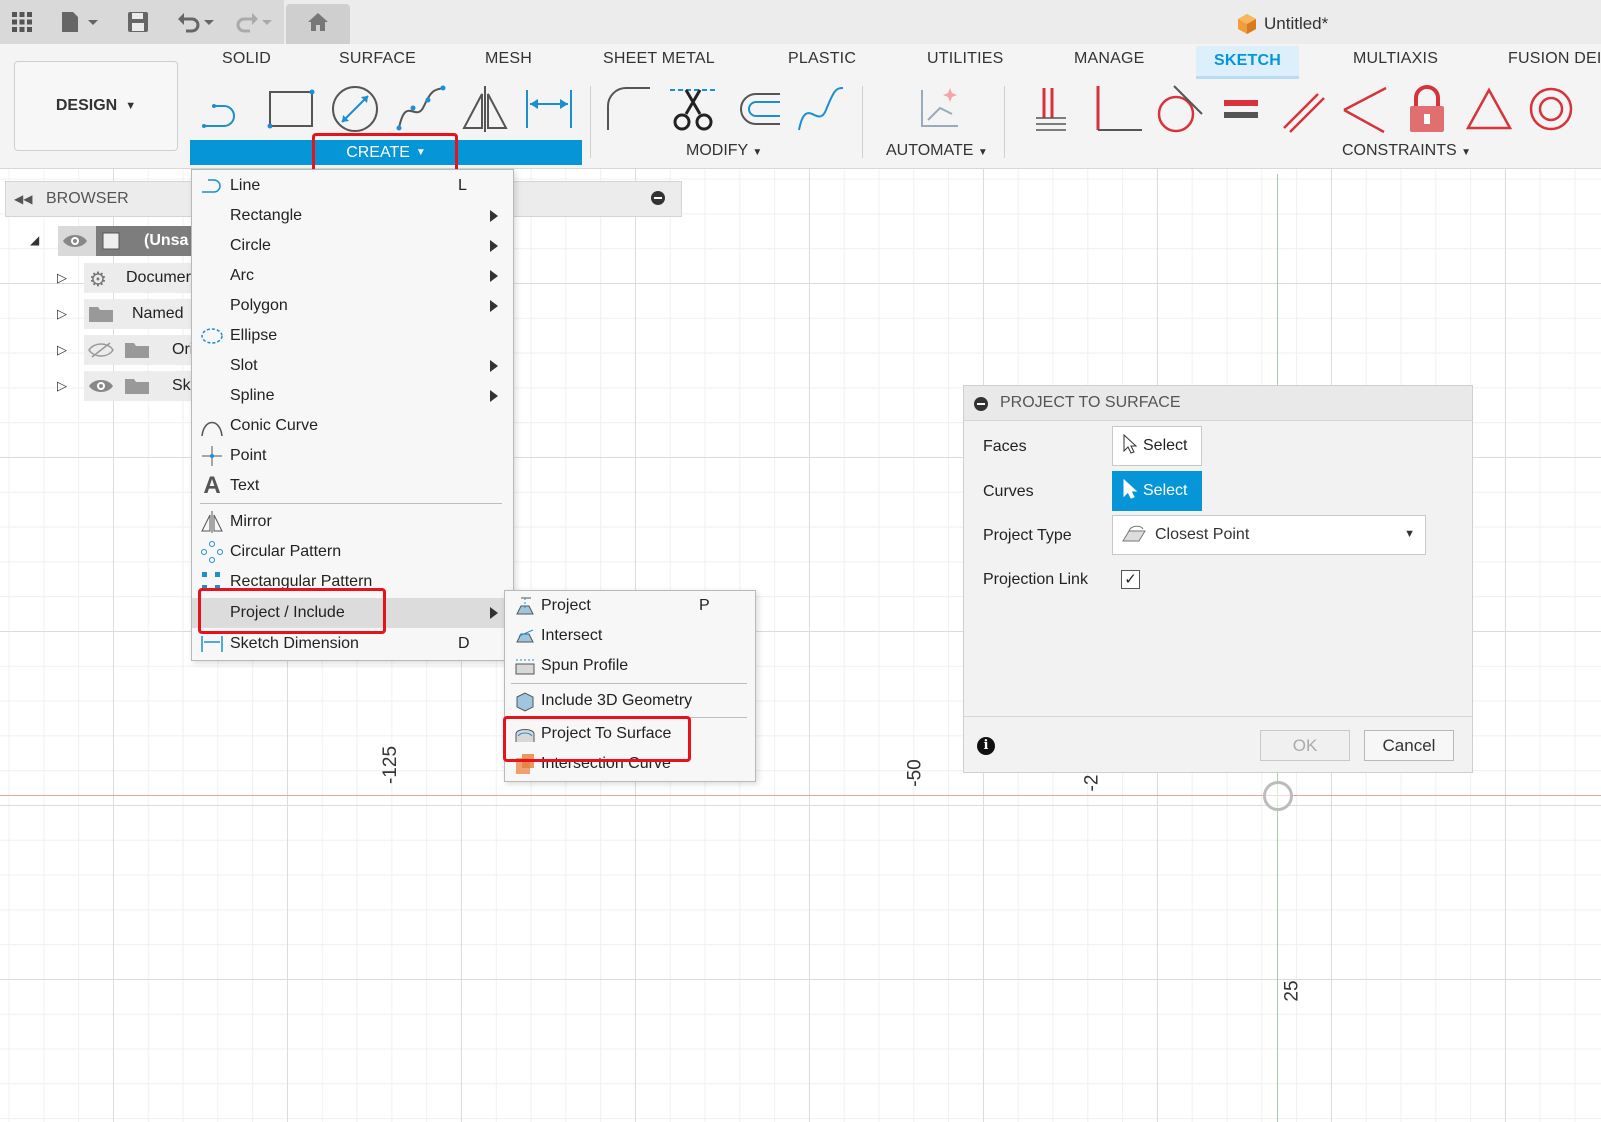 The height and width of the screenshot is (1122, 1601). I want to click on tab-sketch: SKETCH, so click(1247, 62).